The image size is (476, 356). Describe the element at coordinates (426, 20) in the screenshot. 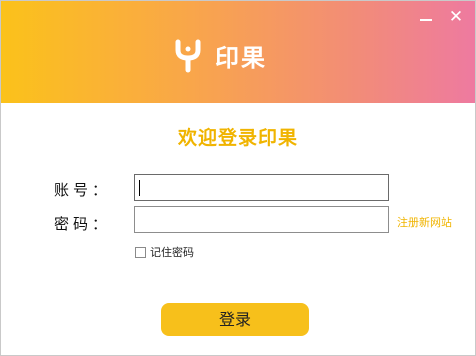

I see `minimize-icon` at that location.